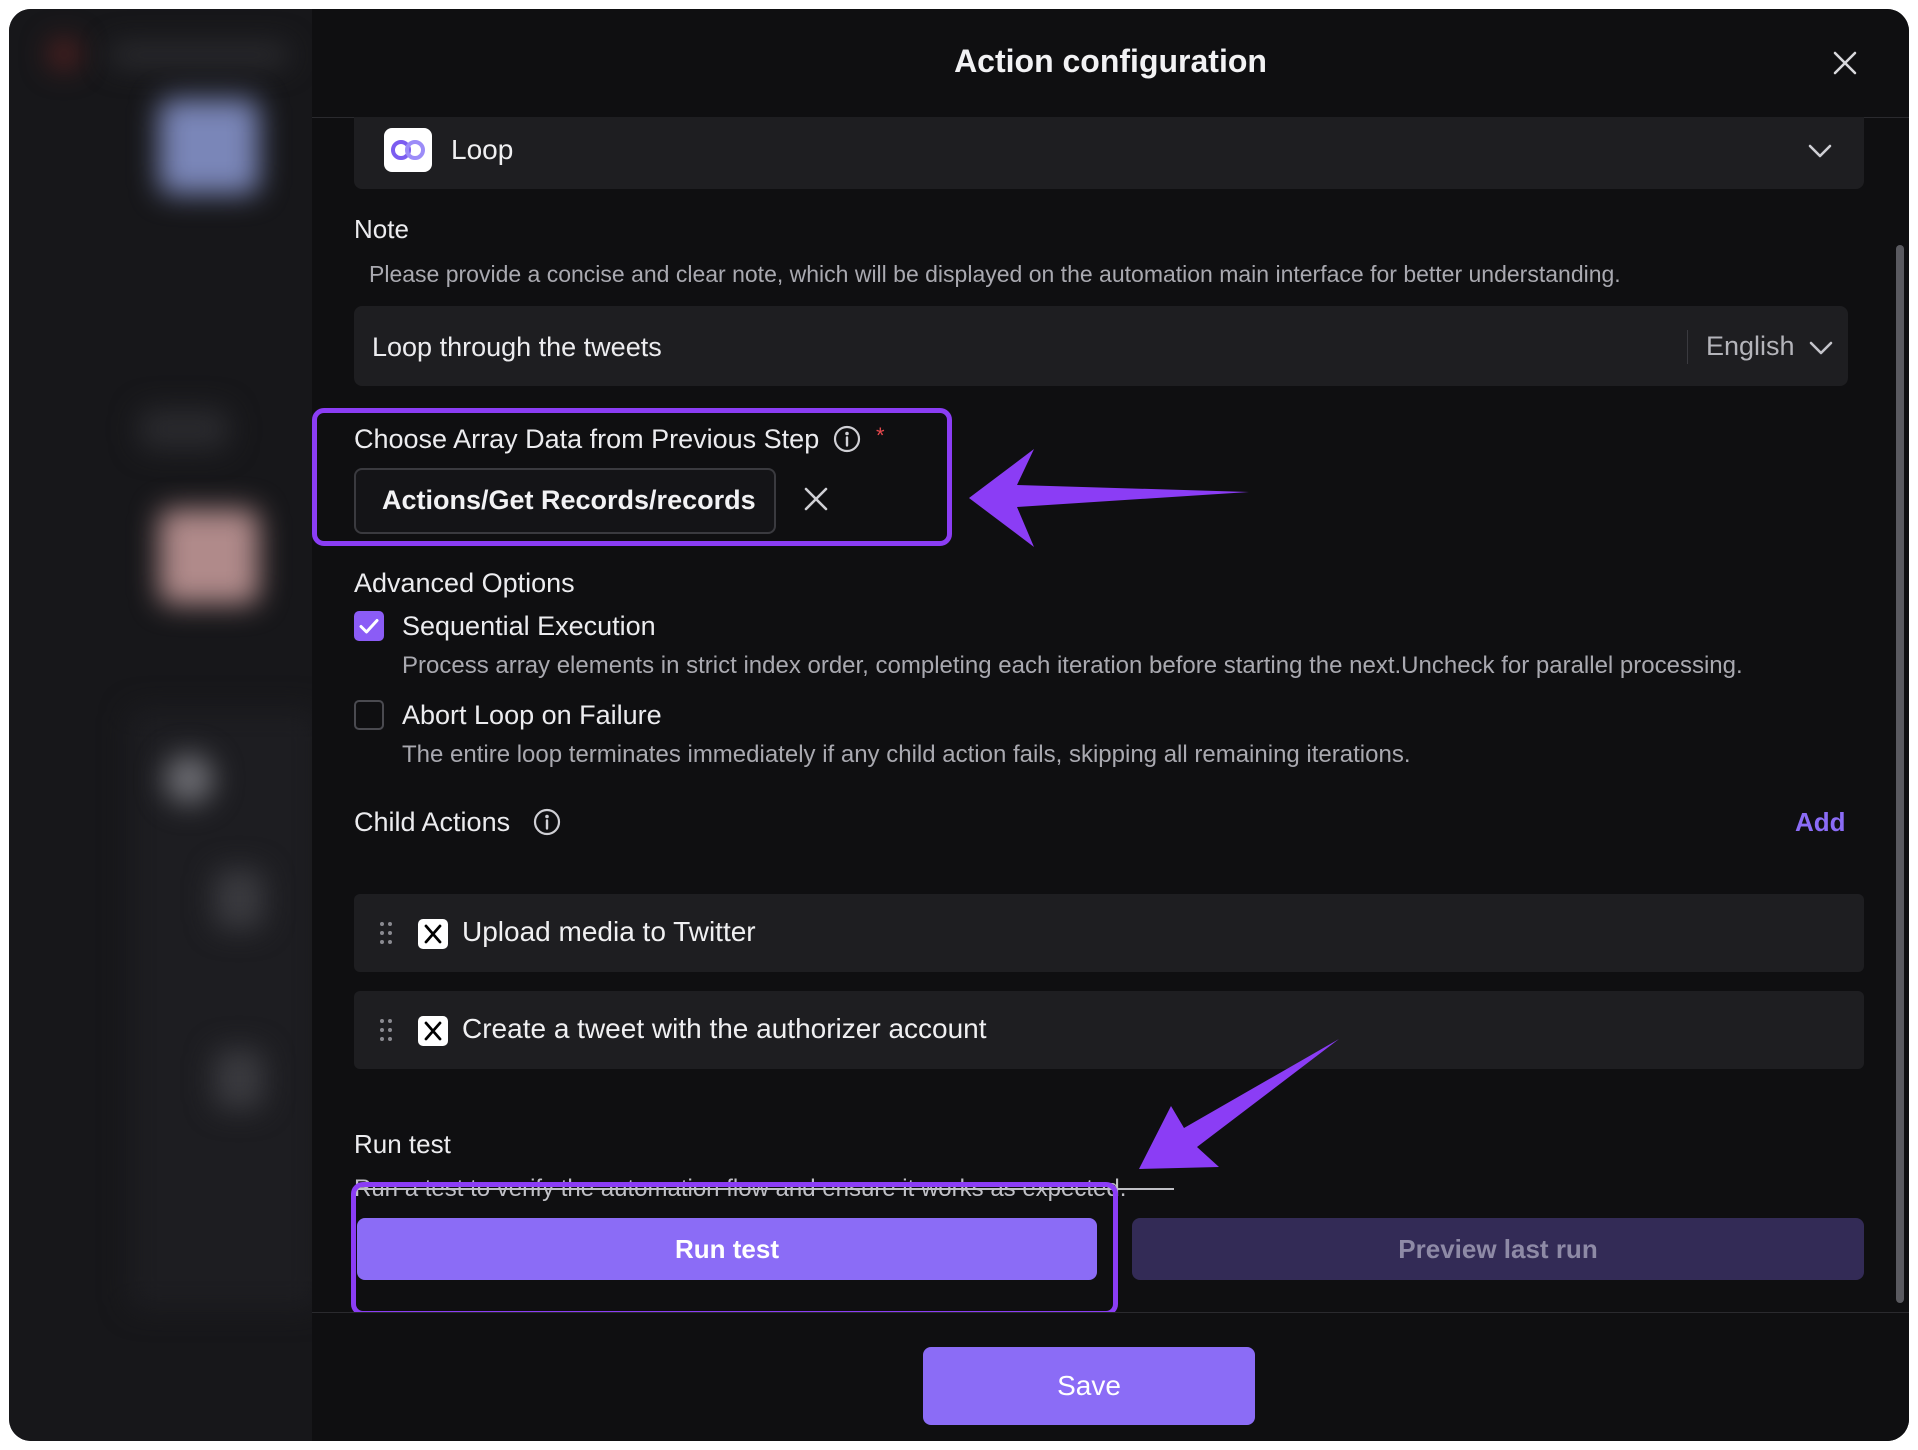  I want to click on array-data-value: Actions/Get Records/records, so click(569, 500).